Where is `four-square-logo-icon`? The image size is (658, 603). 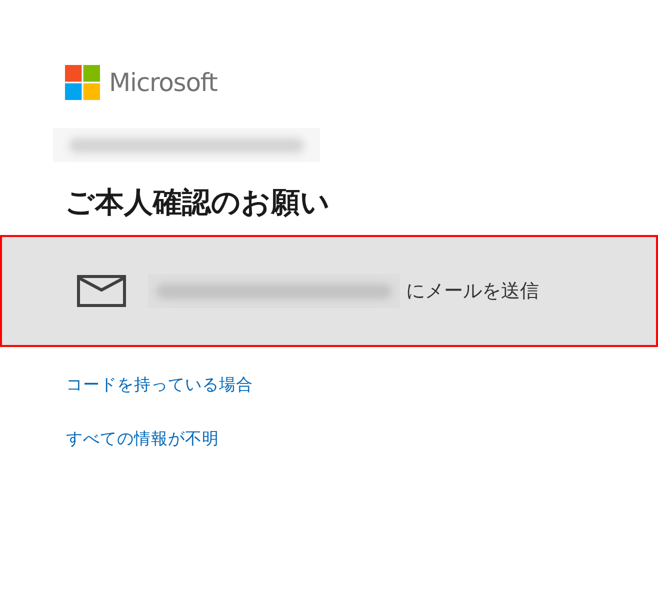
four-square-logo-icon is located at coordinates (82, 82).